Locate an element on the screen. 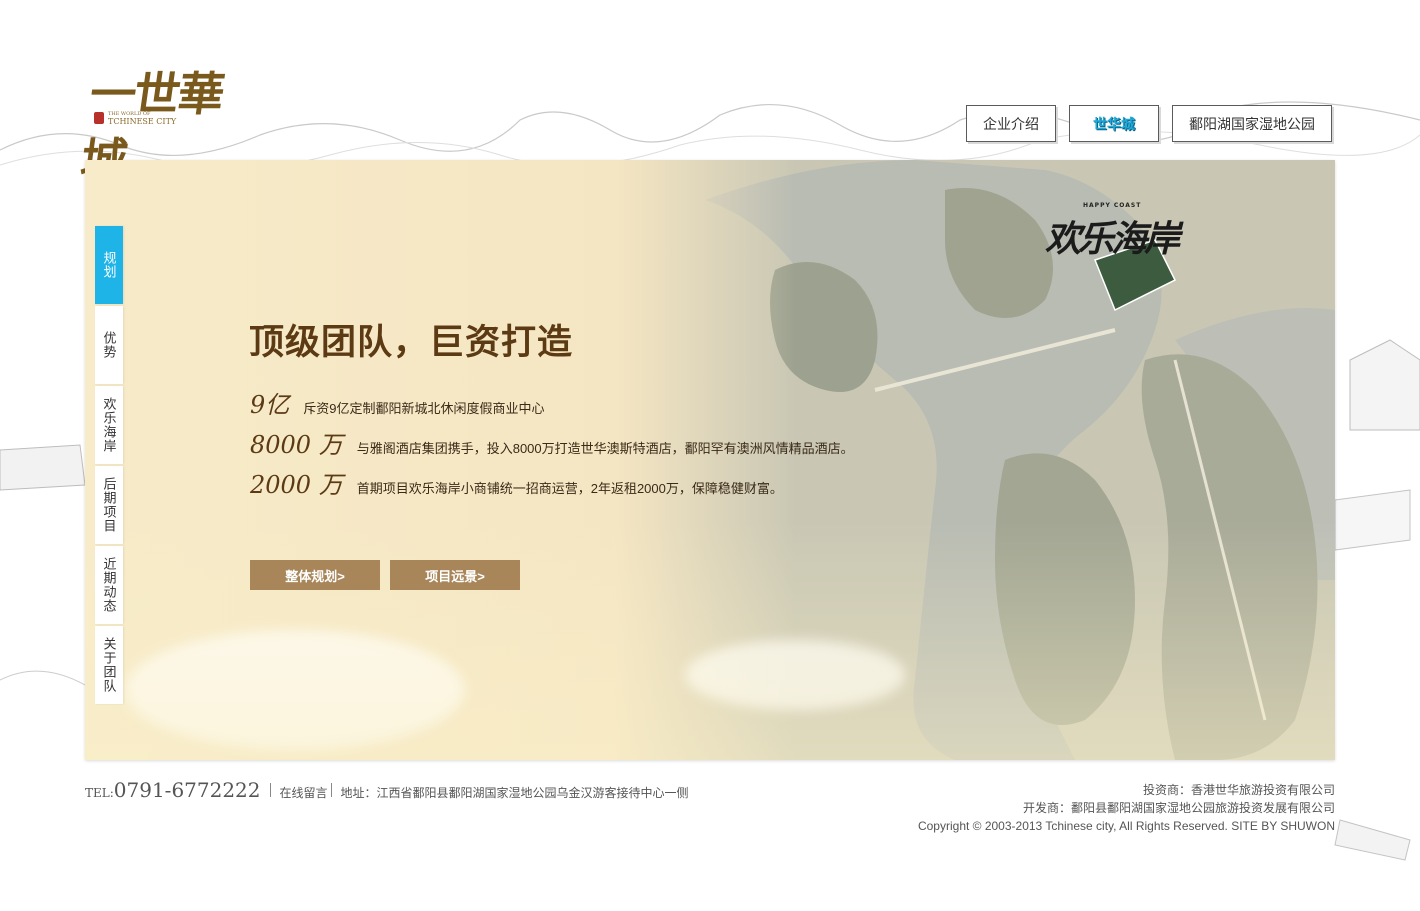  overall-plan-button: 整体规划> is located at coordinates (315, 575).